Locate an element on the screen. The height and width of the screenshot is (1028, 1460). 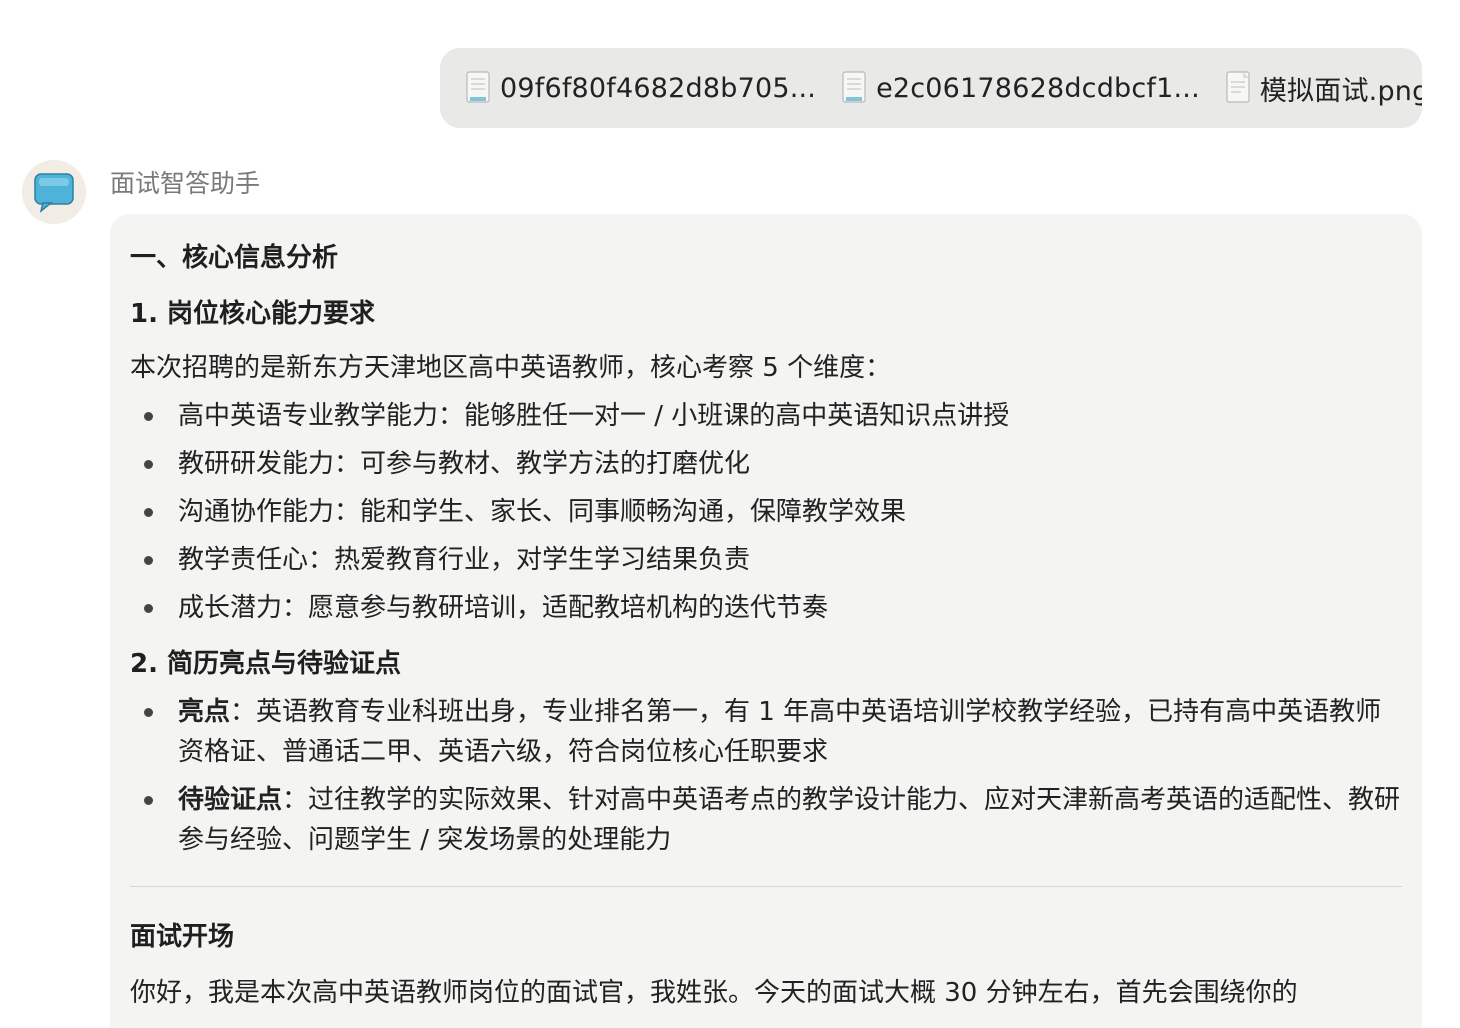
item-label: 亮点 is located at coordinates (204, 712).